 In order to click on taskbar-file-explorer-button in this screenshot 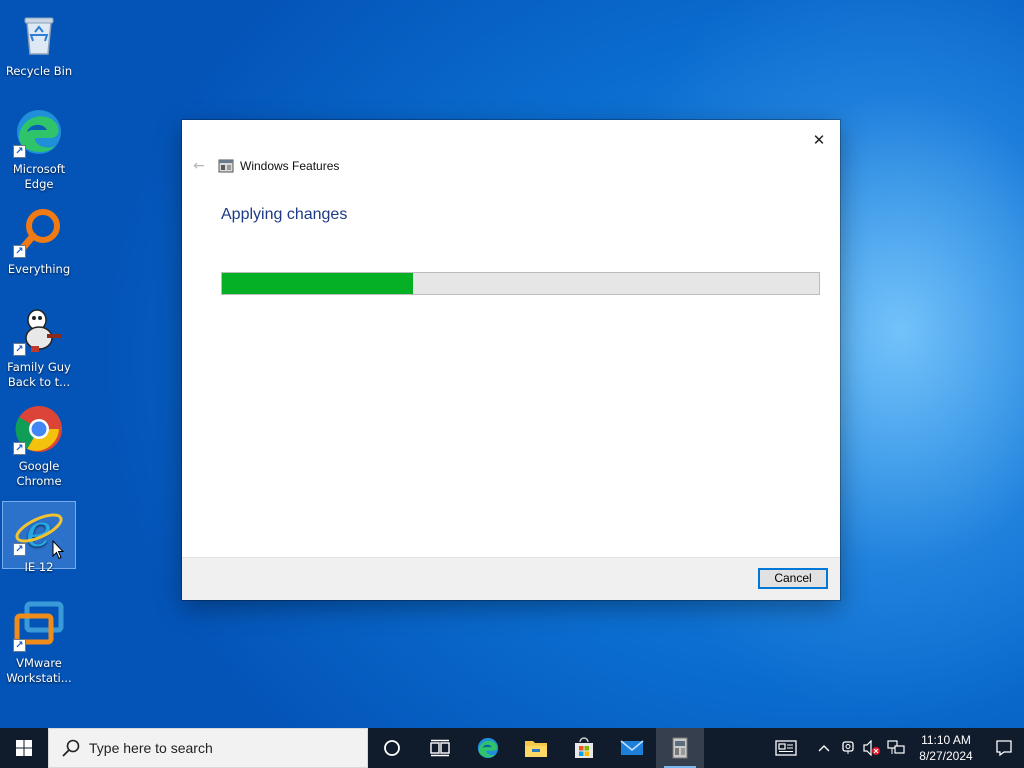, I will do `click(536, 748)`.